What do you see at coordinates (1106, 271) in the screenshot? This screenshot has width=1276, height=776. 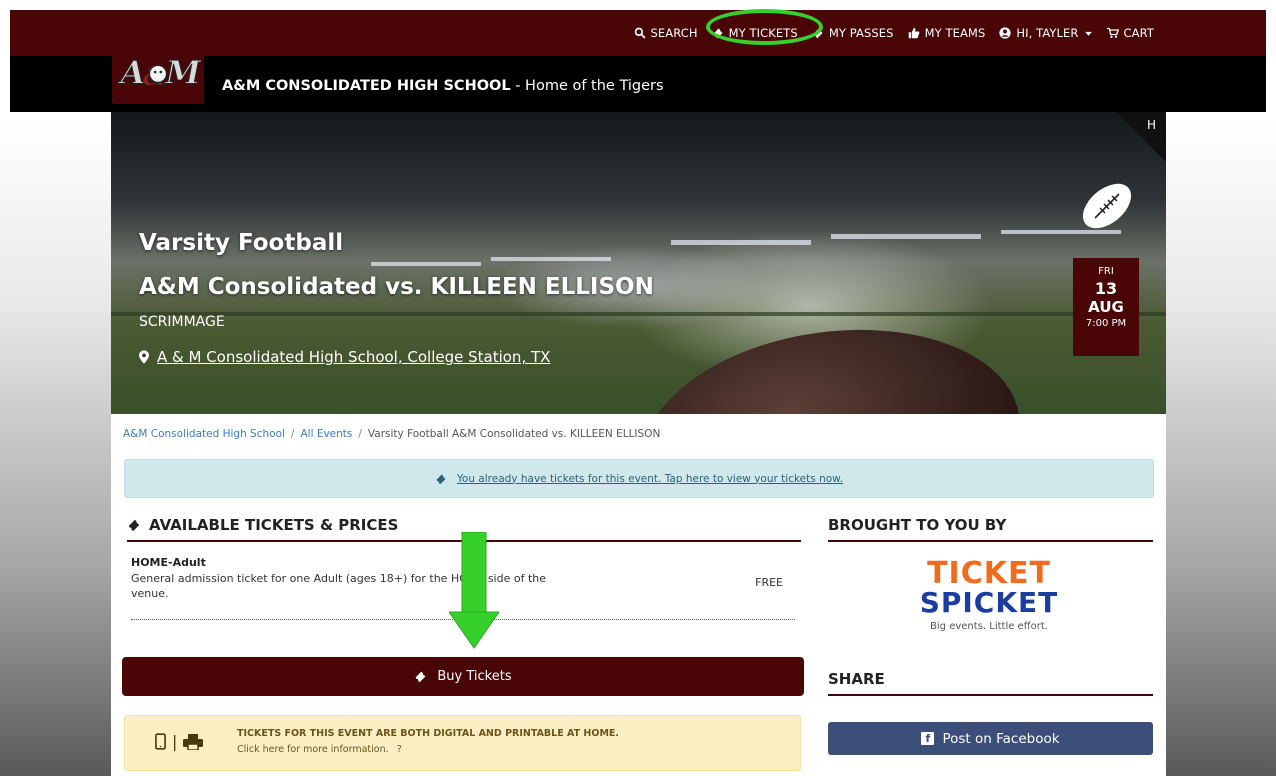 I see `event-day-of-week: FRI` at bounding box center [1106, 271].